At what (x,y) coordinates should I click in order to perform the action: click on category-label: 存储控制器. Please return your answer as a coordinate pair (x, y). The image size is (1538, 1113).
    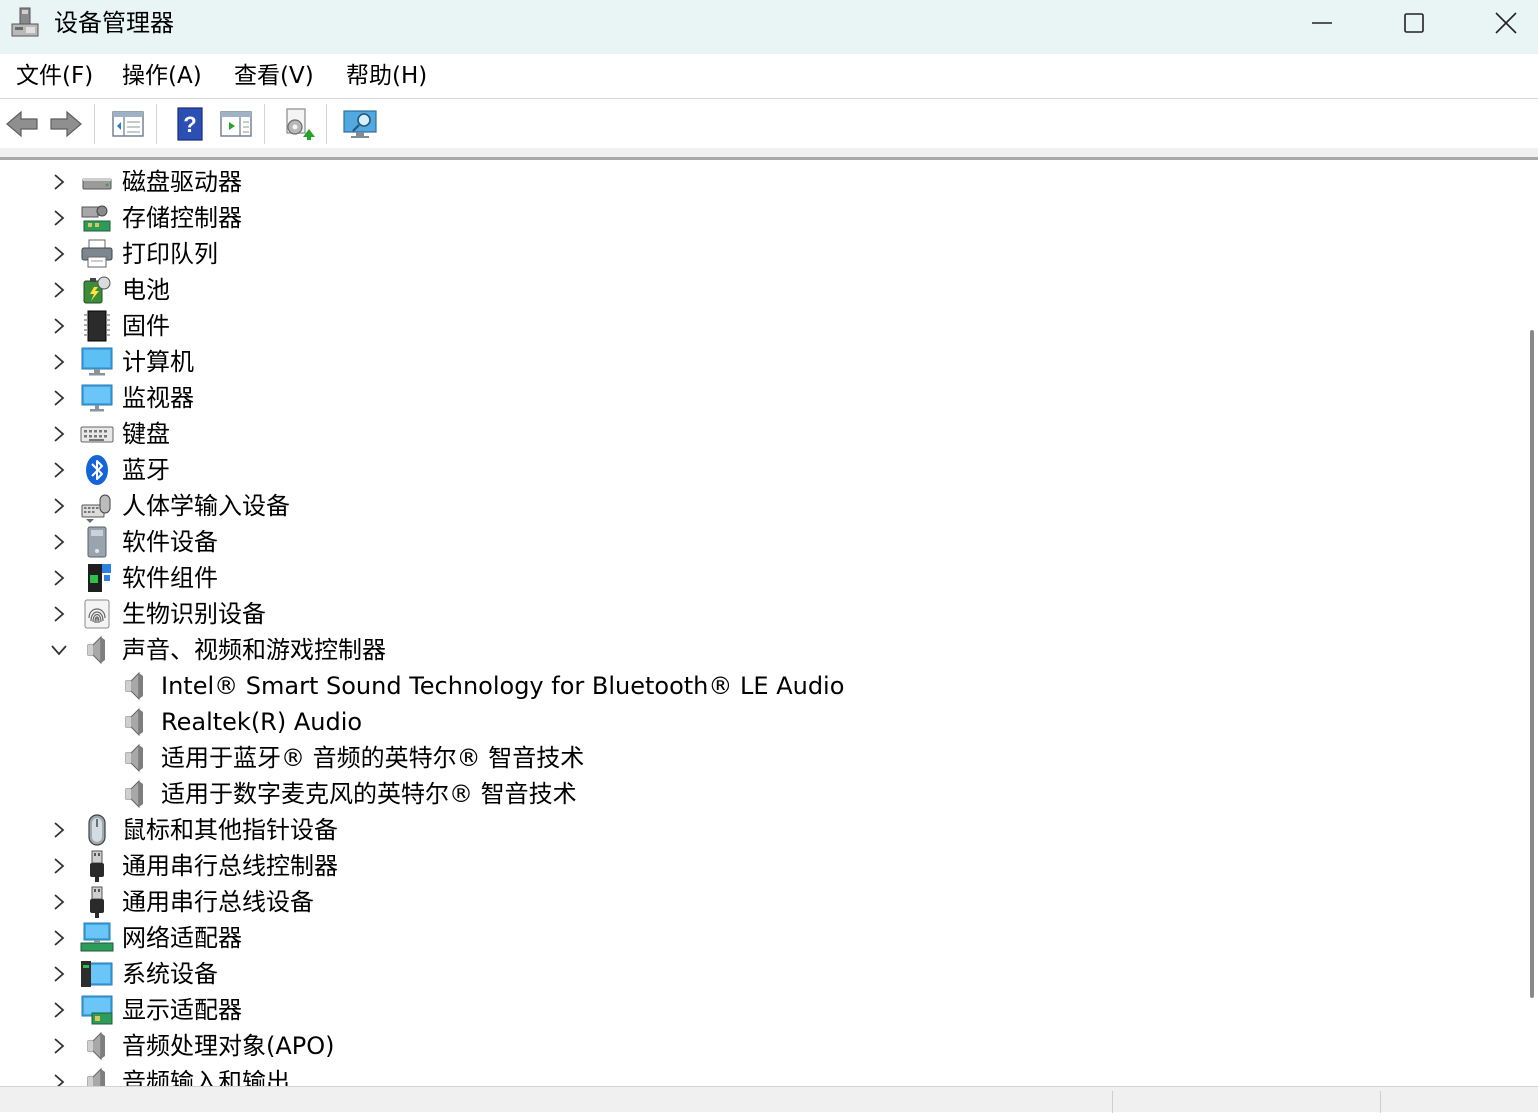
    Looking at the image, I should click on (182, 218).